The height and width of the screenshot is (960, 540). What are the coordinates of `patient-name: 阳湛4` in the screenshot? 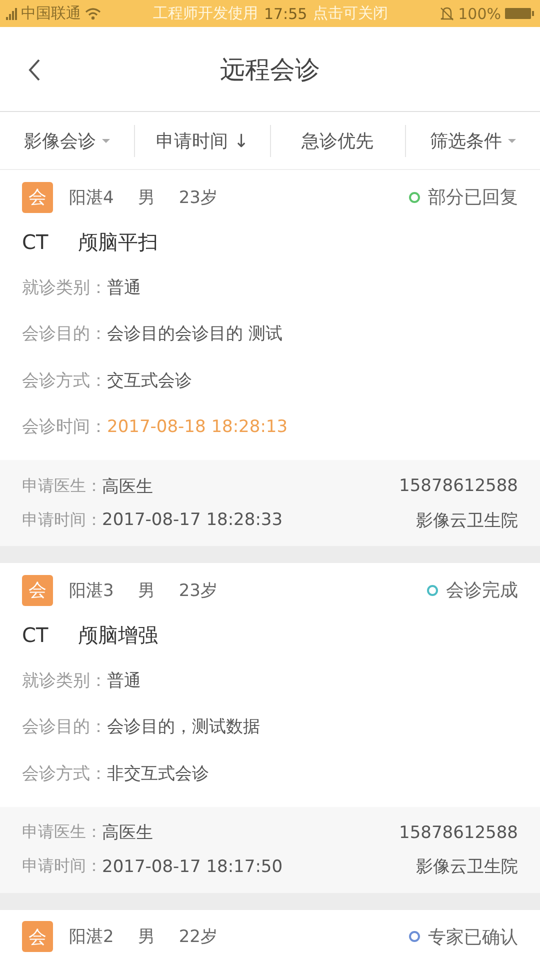 It's located at (91, 197).